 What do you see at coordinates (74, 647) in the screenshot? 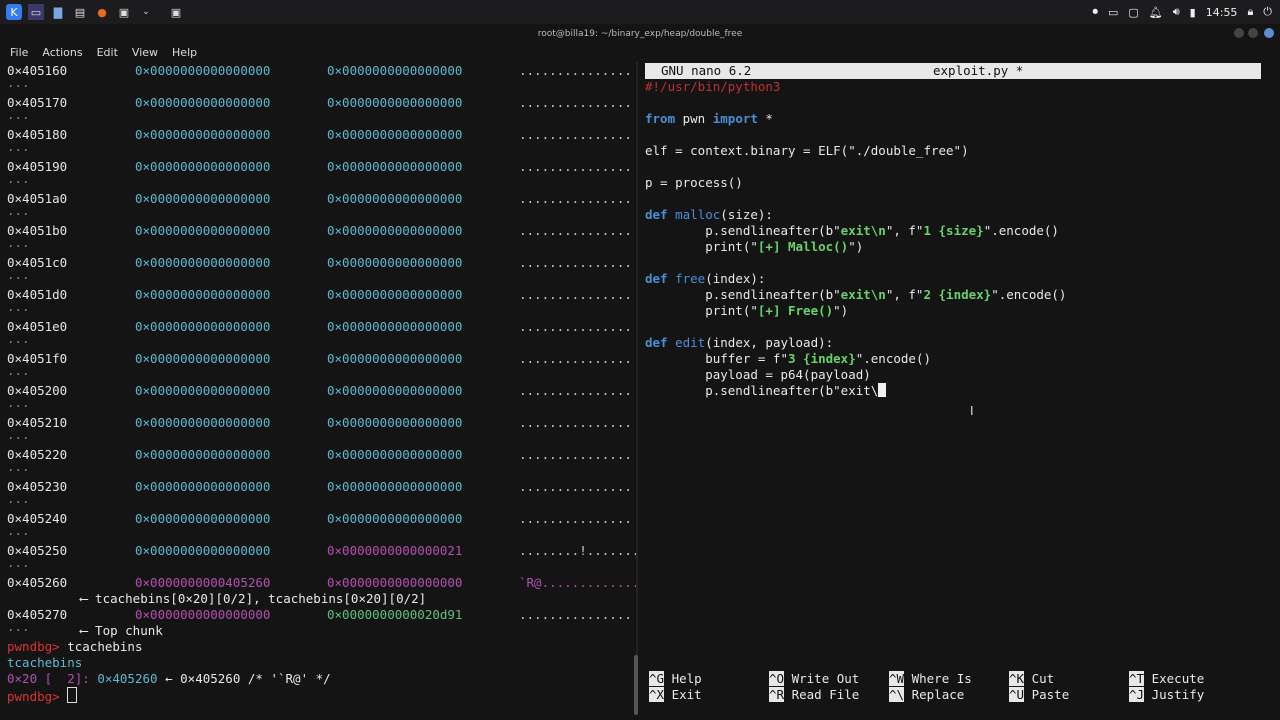
I see `terminal-line: pwndbg> tcachebins` at bounding box center [74, 647].